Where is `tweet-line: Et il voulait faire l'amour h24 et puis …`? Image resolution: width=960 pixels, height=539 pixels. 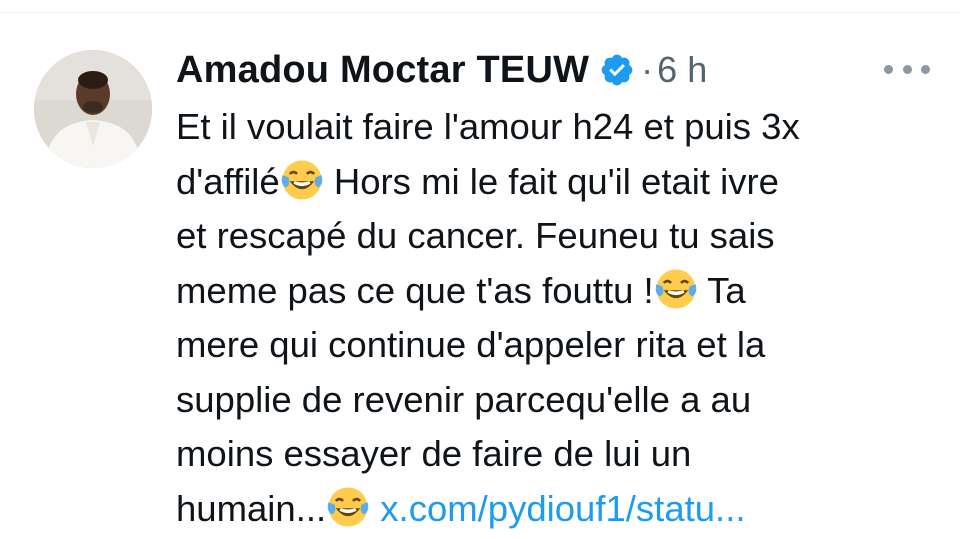
tweet-line: Et il voulait faire l'amour h24 et puis … is located at coordinates (556, 127).